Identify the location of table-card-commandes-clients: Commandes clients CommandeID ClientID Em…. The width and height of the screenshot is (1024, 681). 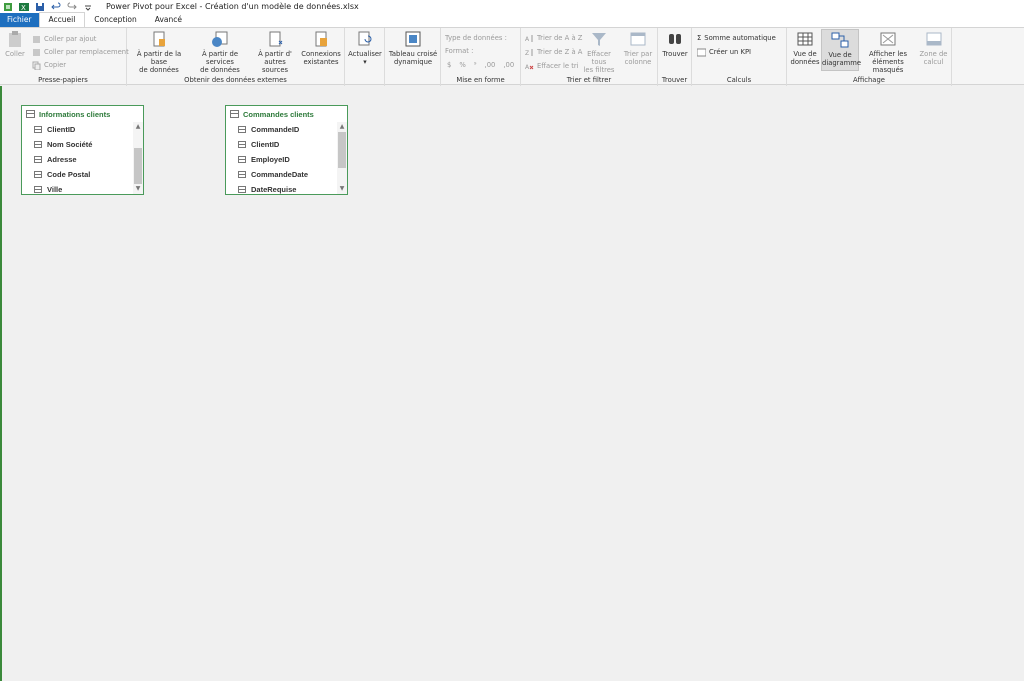
(286, 150).